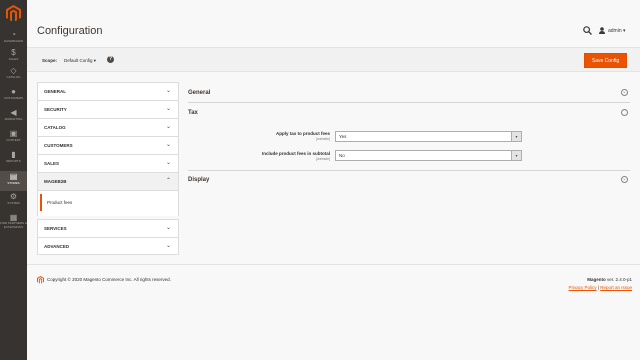 This screenshot has width=640, height=360. Describe the element at coordinates (70, 31) in the screenshot. I see `page-title: Configuration` at that location.